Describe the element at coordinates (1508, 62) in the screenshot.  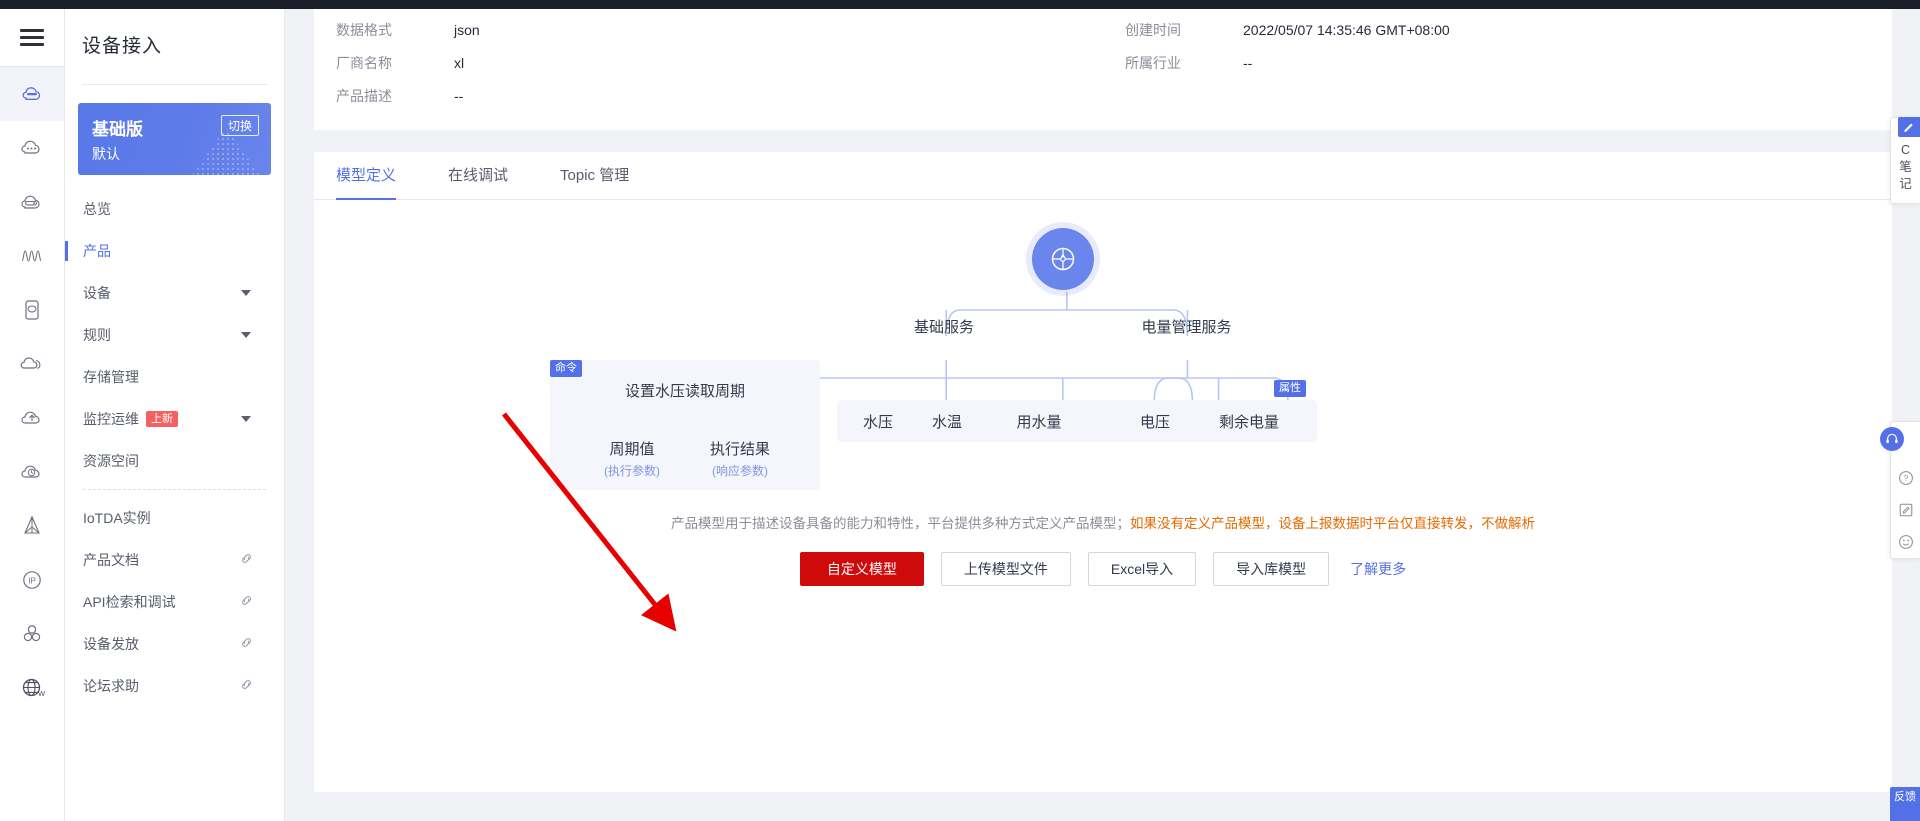
I see `info-row: 所属行业 --` at that location.